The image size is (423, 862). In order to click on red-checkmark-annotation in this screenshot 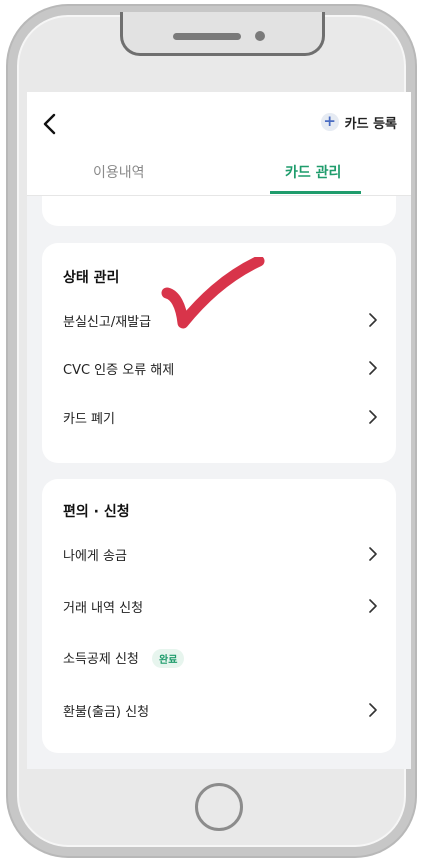, I will do `click(213, 293)`.